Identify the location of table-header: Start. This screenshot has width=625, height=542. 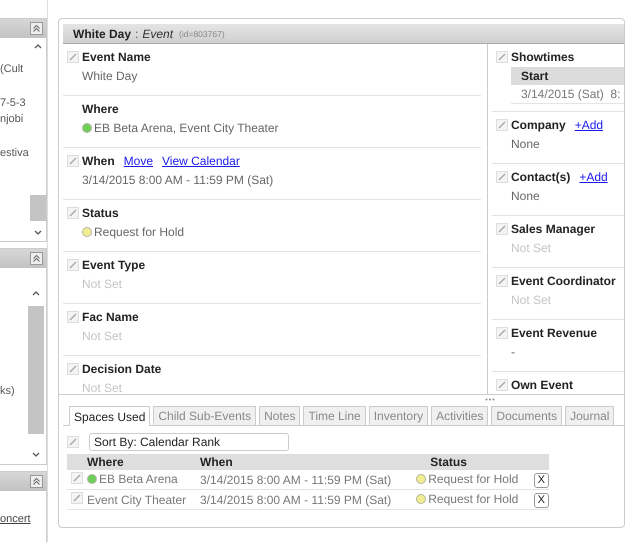
(567, 76).